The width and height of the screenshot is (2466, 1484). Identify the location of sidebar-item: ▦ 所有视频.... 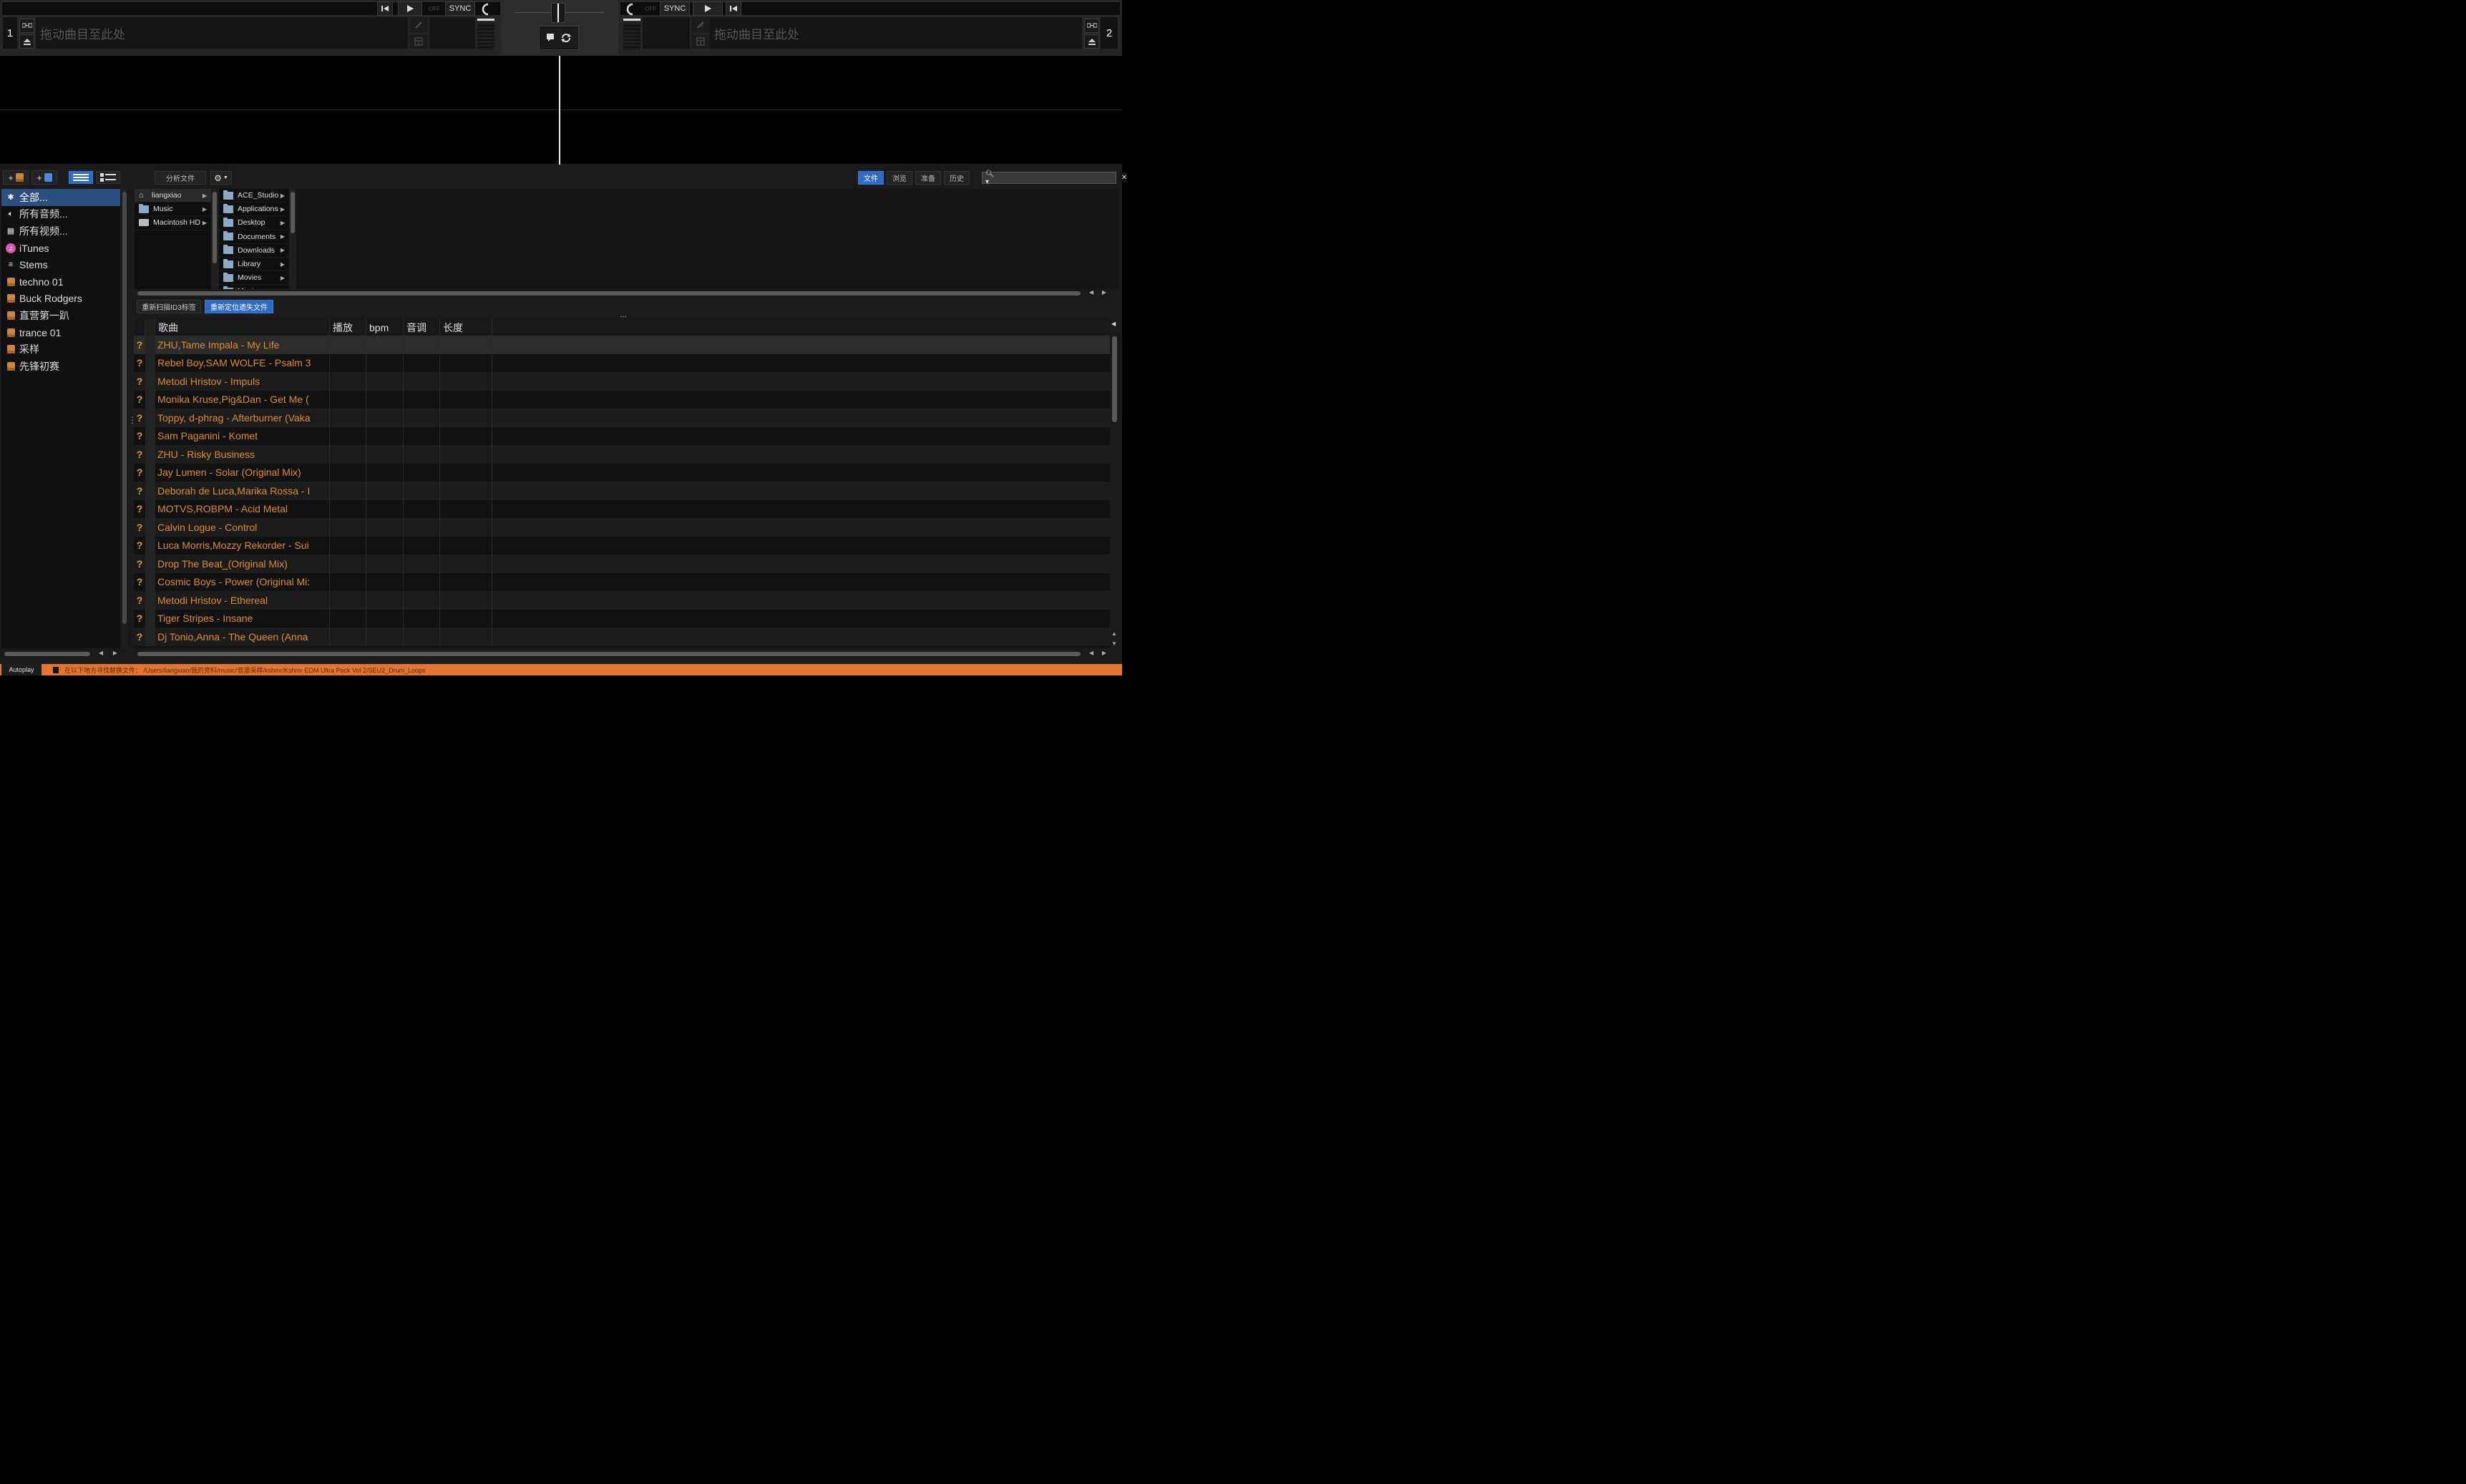
(60, 231).